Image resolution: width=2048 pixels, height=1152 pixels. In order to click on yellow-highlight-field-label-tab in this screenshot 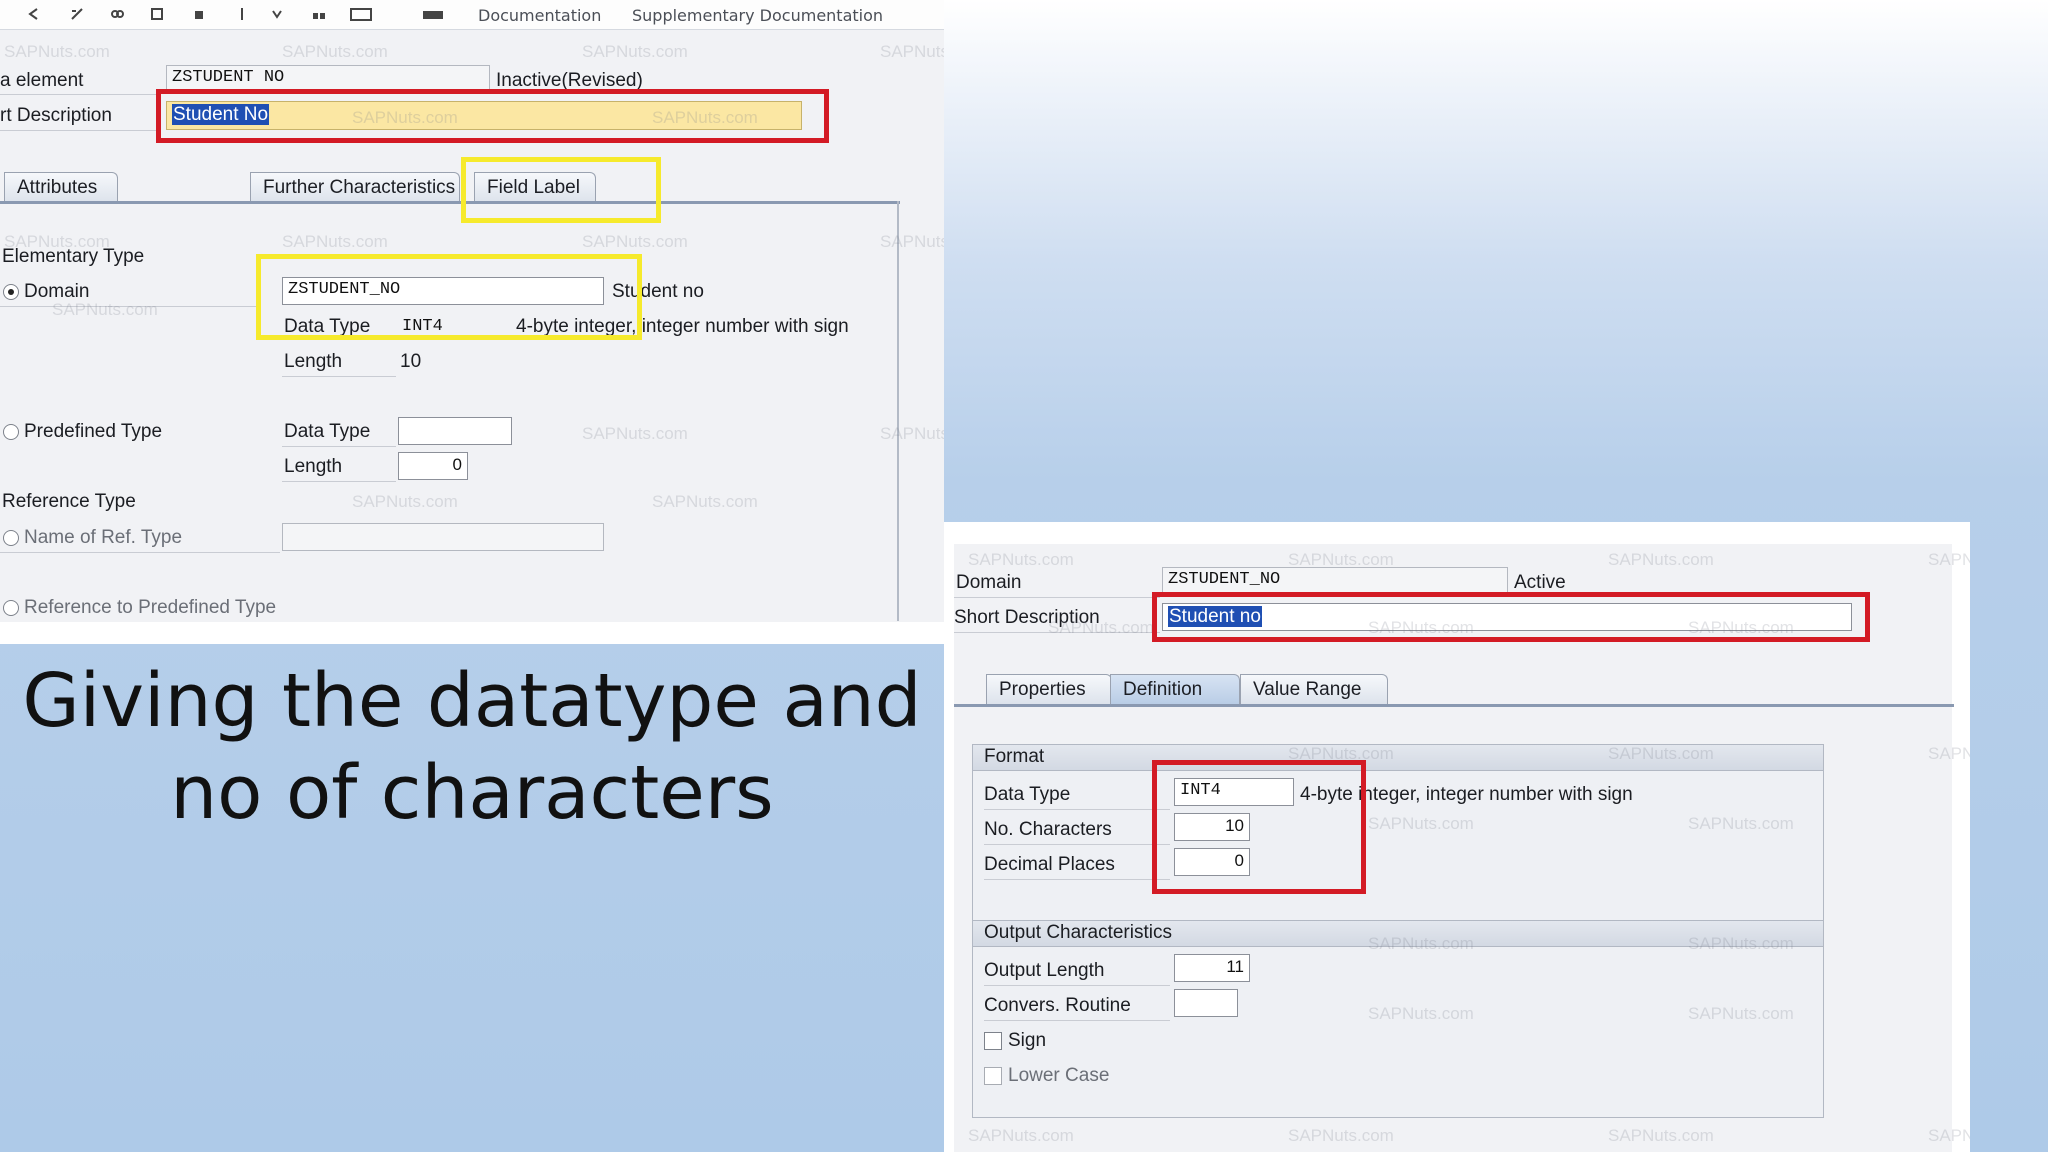, I will do `click(561, 190)`.